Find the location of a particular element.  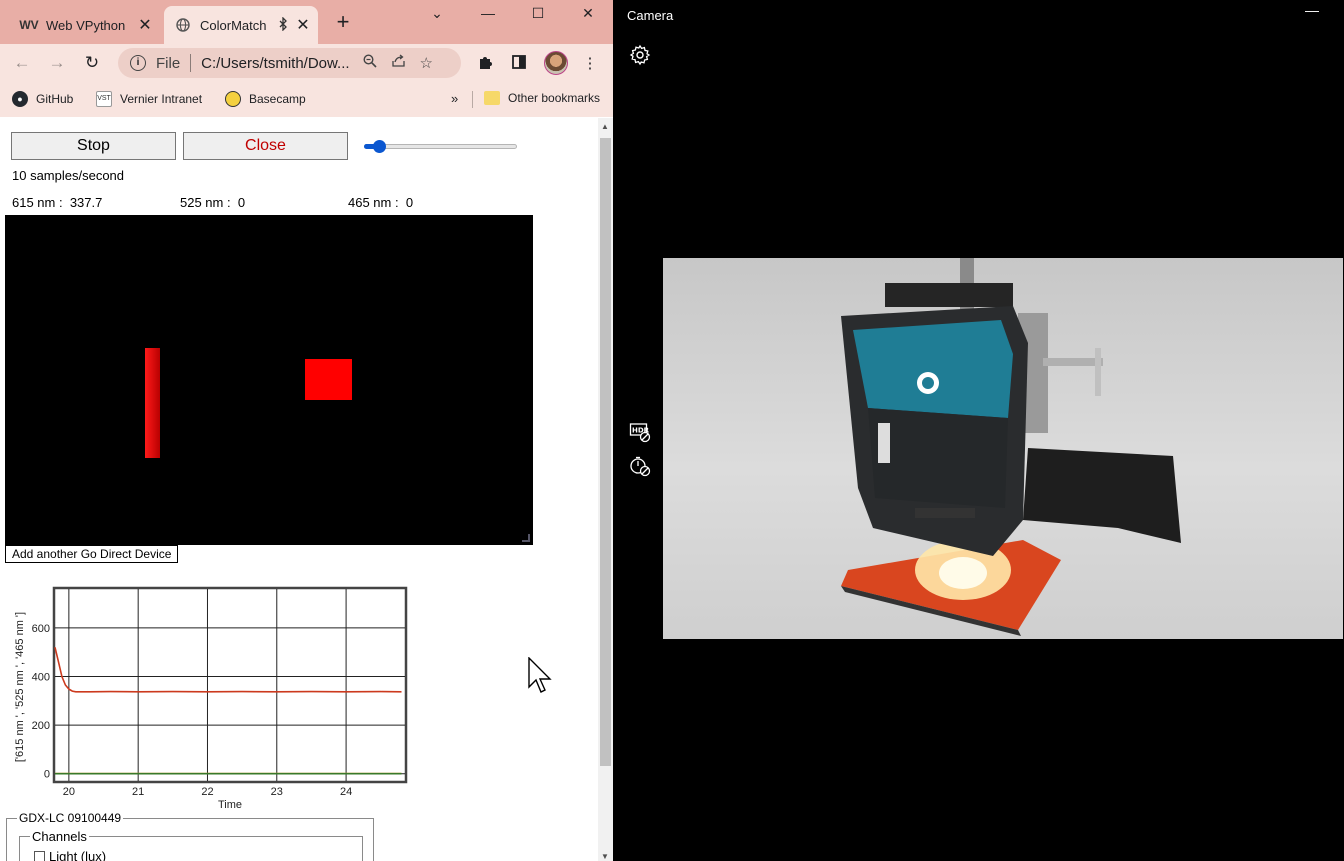

tab-label: Web VPython is located at coordinates (86, 25).